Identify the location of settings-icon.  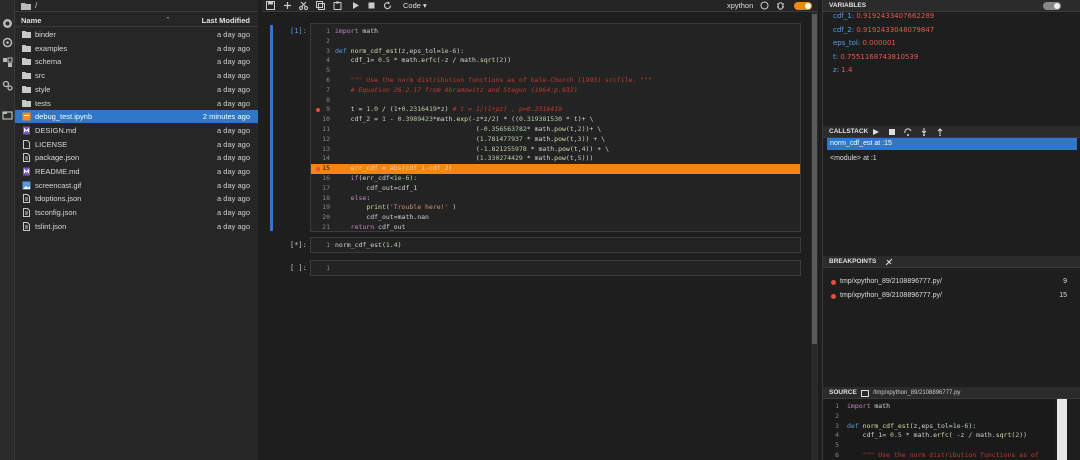
(7, 85).